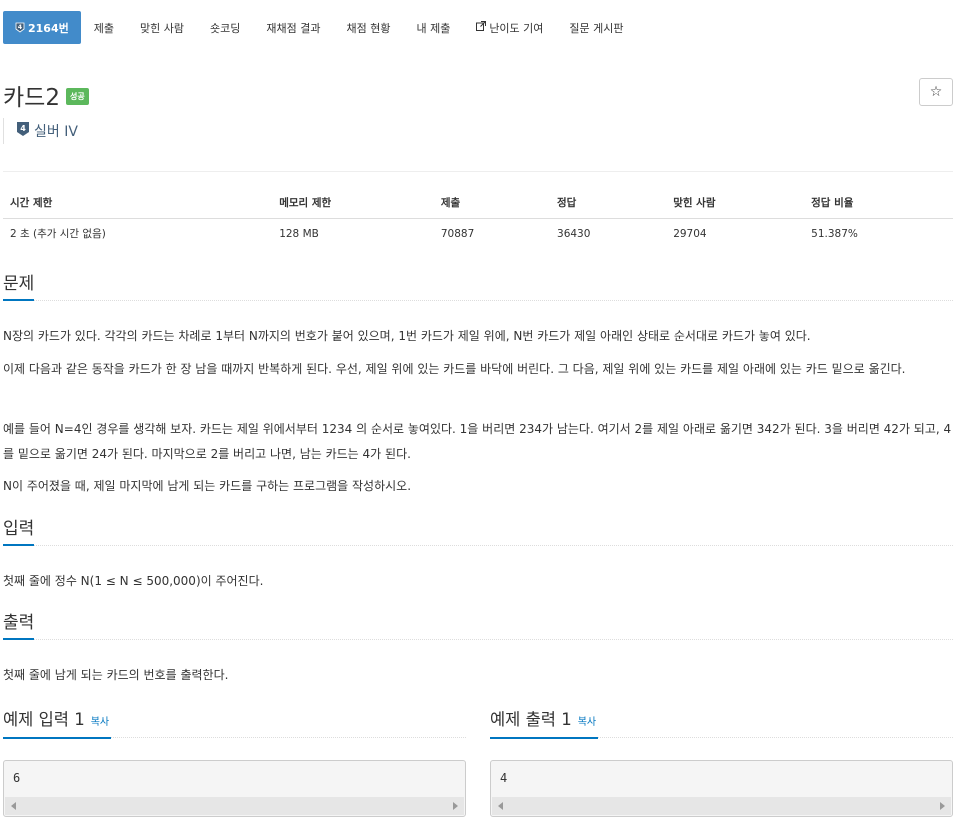 Image resolution: width=959 pixels, height=823 pixels. I want to click on divider, so click(478, 171).